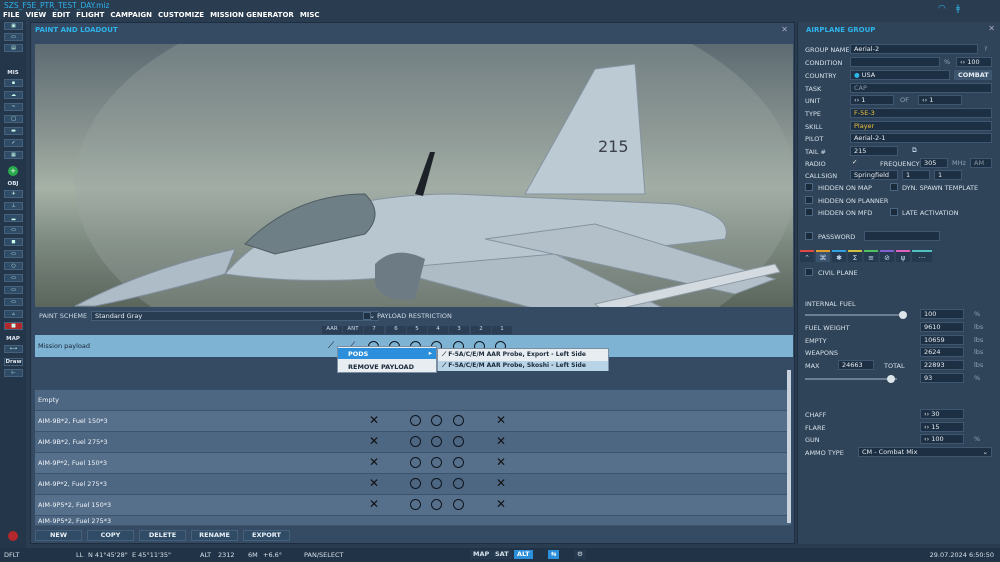  Describe the element at coordinates (13, 536) in the screenshot. I see `stop-icon` at that location.